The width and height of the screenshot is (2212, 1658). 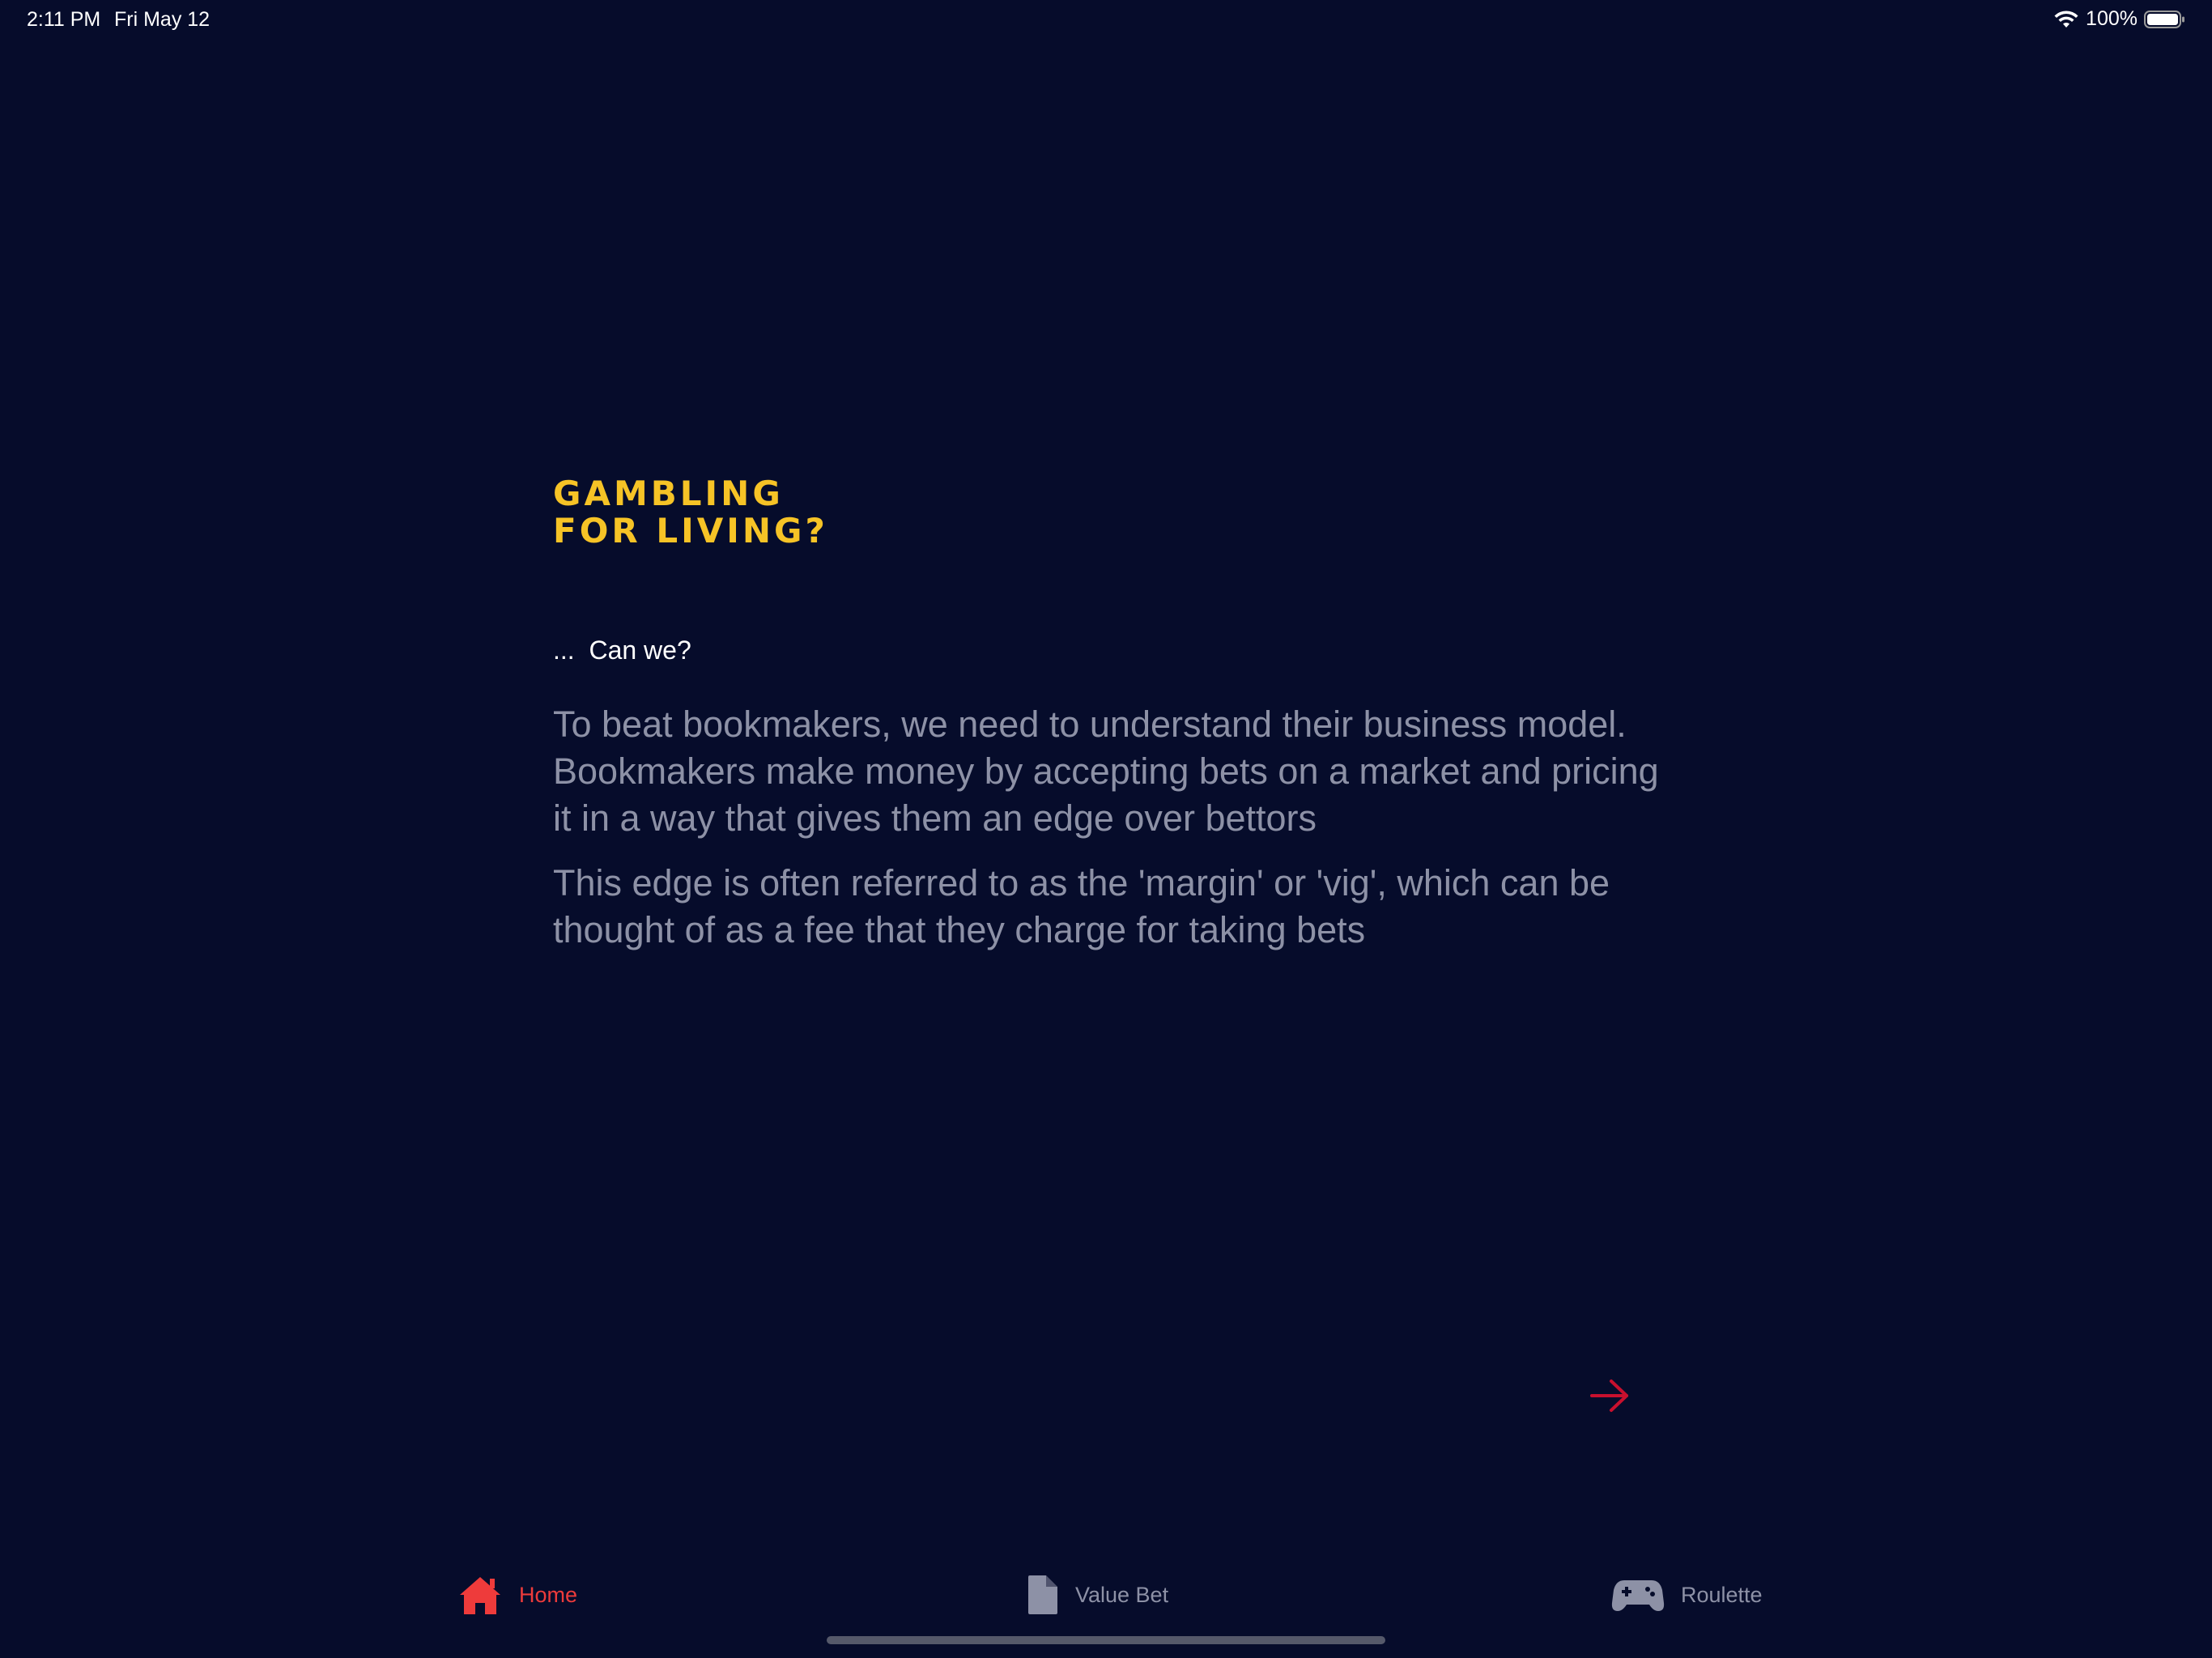 What do you see at coordinates (64, 19) in the screenshot?
I see `status-time: 2:11 PM` at bounding box center [64, 19].